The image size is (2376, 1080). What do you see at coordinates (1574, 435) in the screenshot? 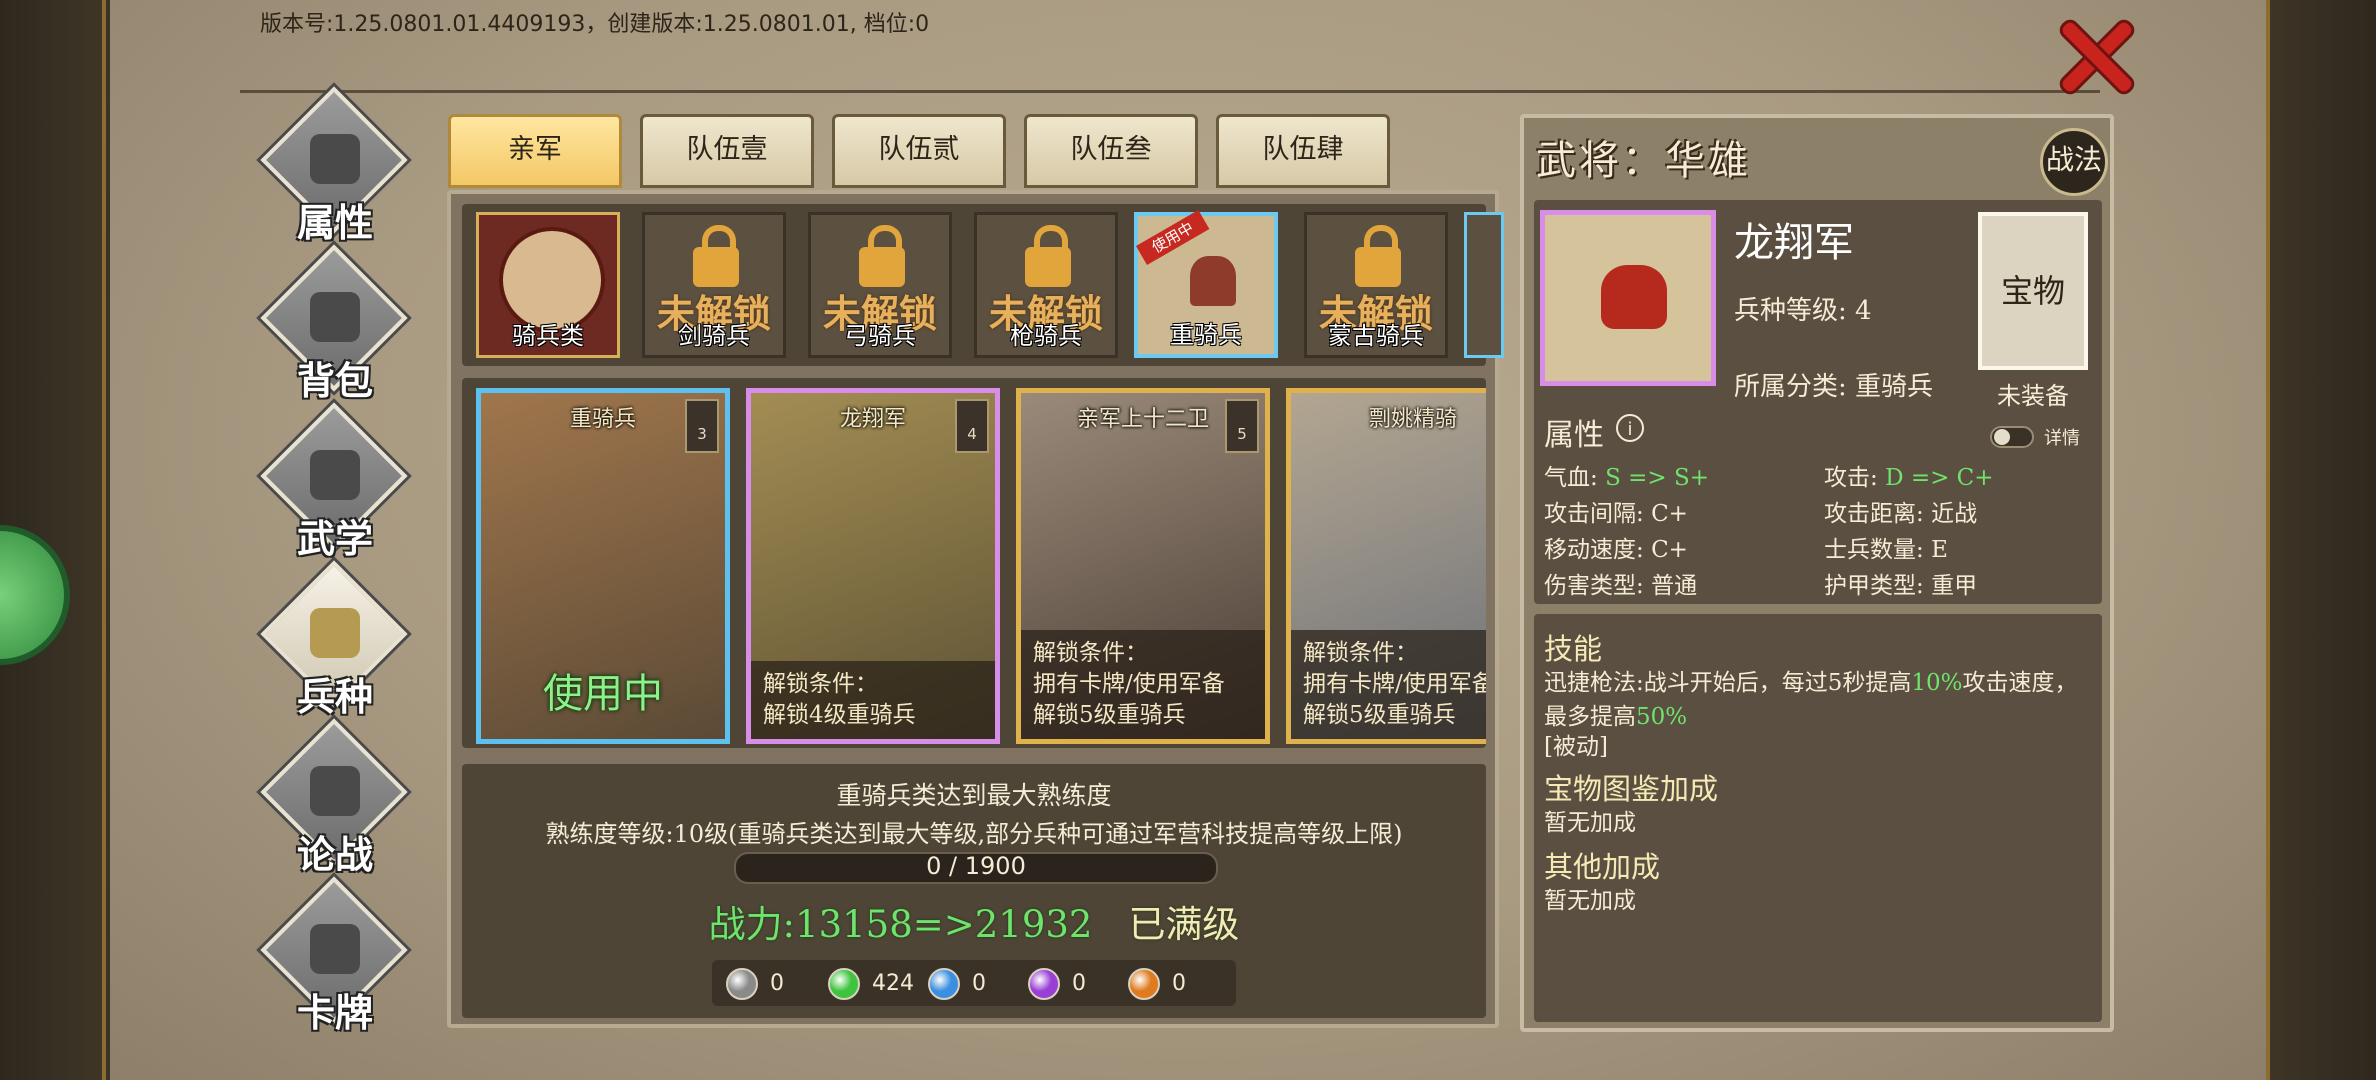
I see `attr-title: 属性` at bounding box center [1574, 435].